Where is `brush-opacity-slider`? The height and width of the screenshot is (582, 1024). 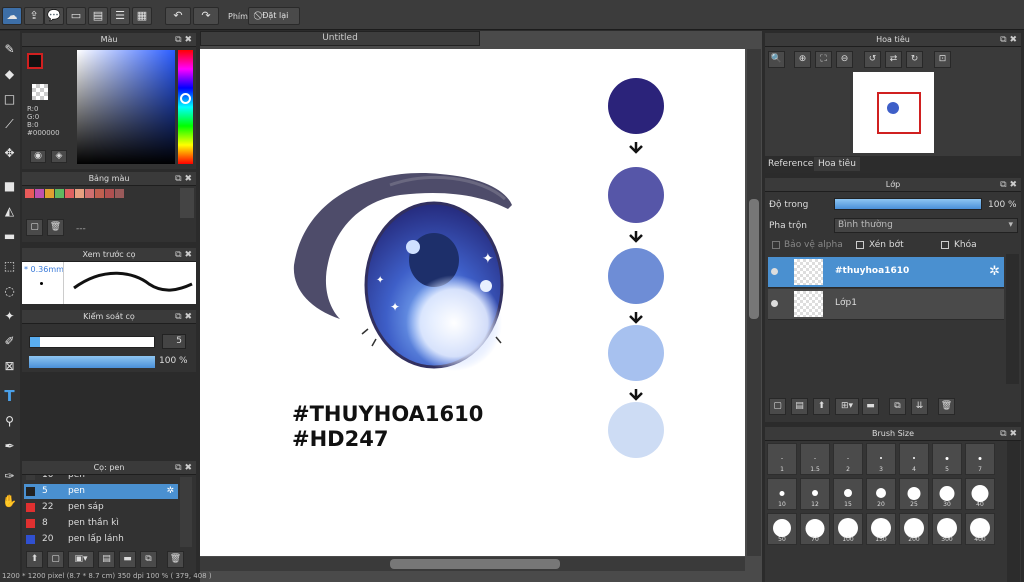
brush-opacity-slider is located at coordinates (92, 362).